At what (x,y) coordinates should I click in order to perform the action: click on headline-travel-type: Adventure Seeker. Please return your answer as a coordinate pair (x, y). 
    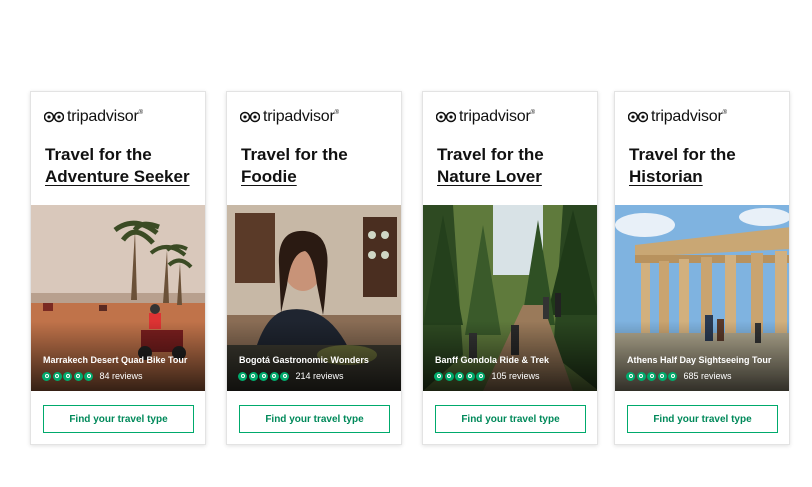
    Looking at the image, I should click on (122, 177).